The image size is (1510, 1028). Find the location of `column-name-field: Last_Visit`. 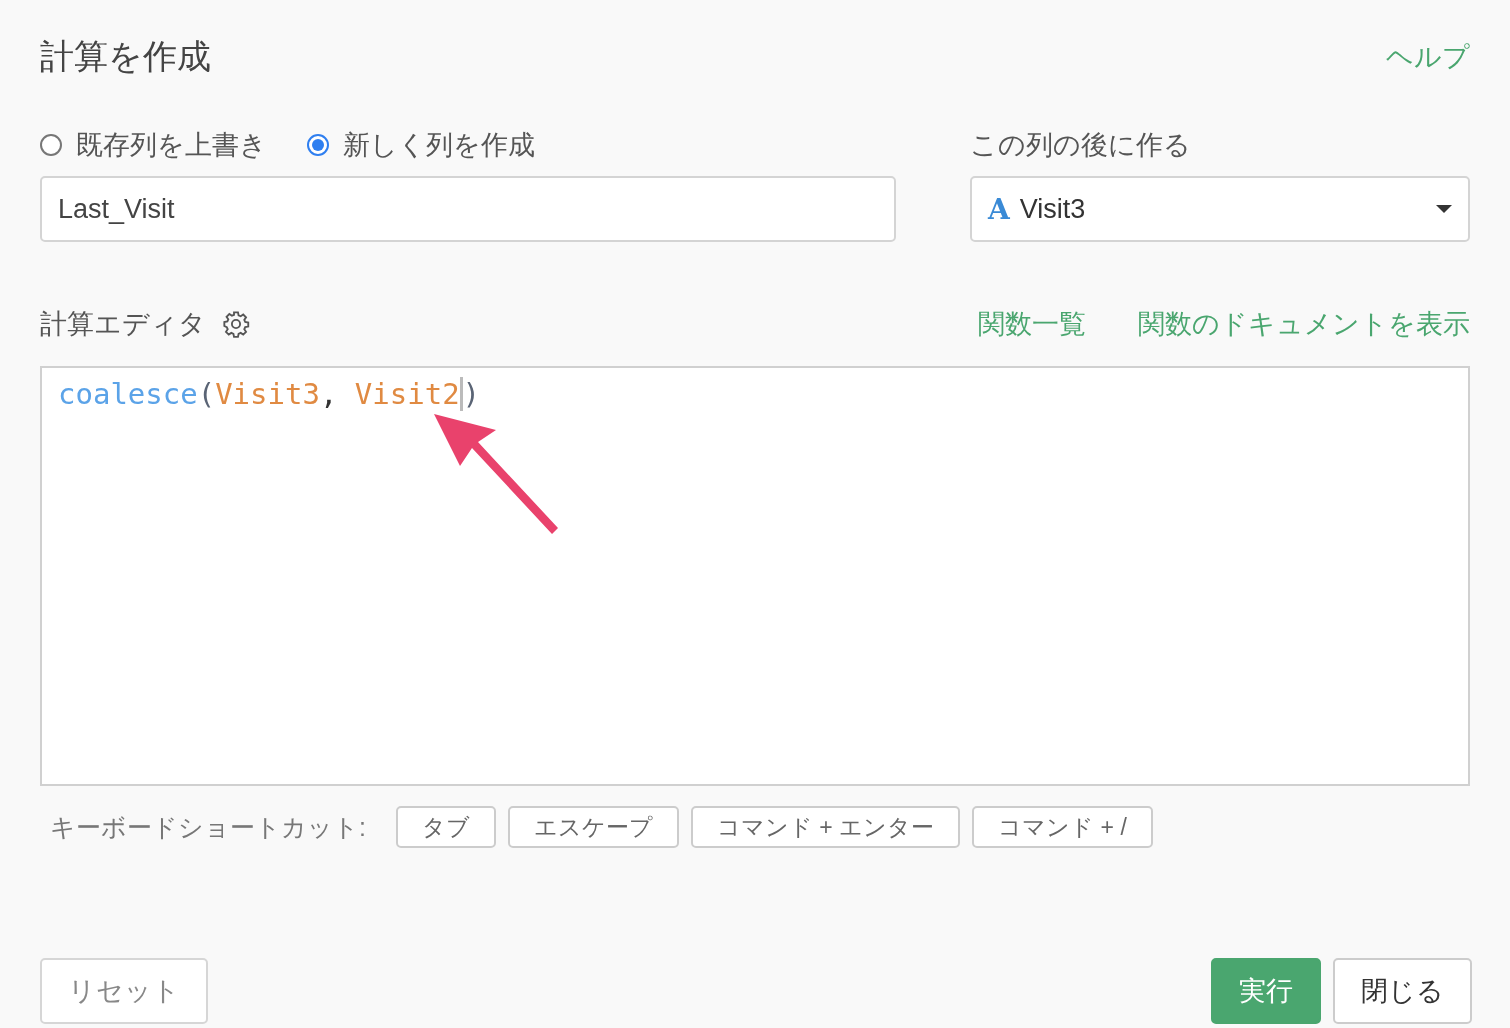

column-name-field: Last_Visit is located at coordinates (468, 209).